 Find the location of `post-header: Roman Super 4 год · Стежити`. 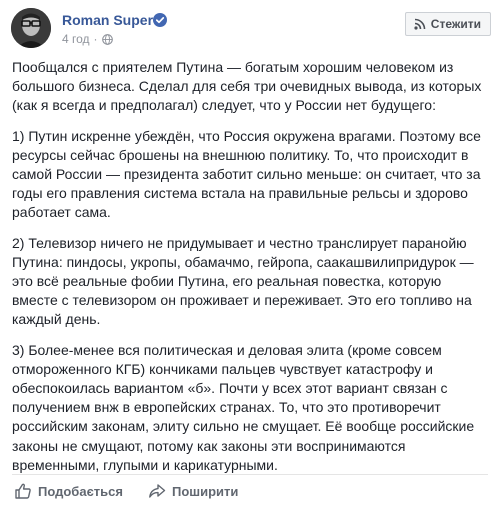

post-header: Roman Super 4 год · Стежити is located at coordinates (251, 29).